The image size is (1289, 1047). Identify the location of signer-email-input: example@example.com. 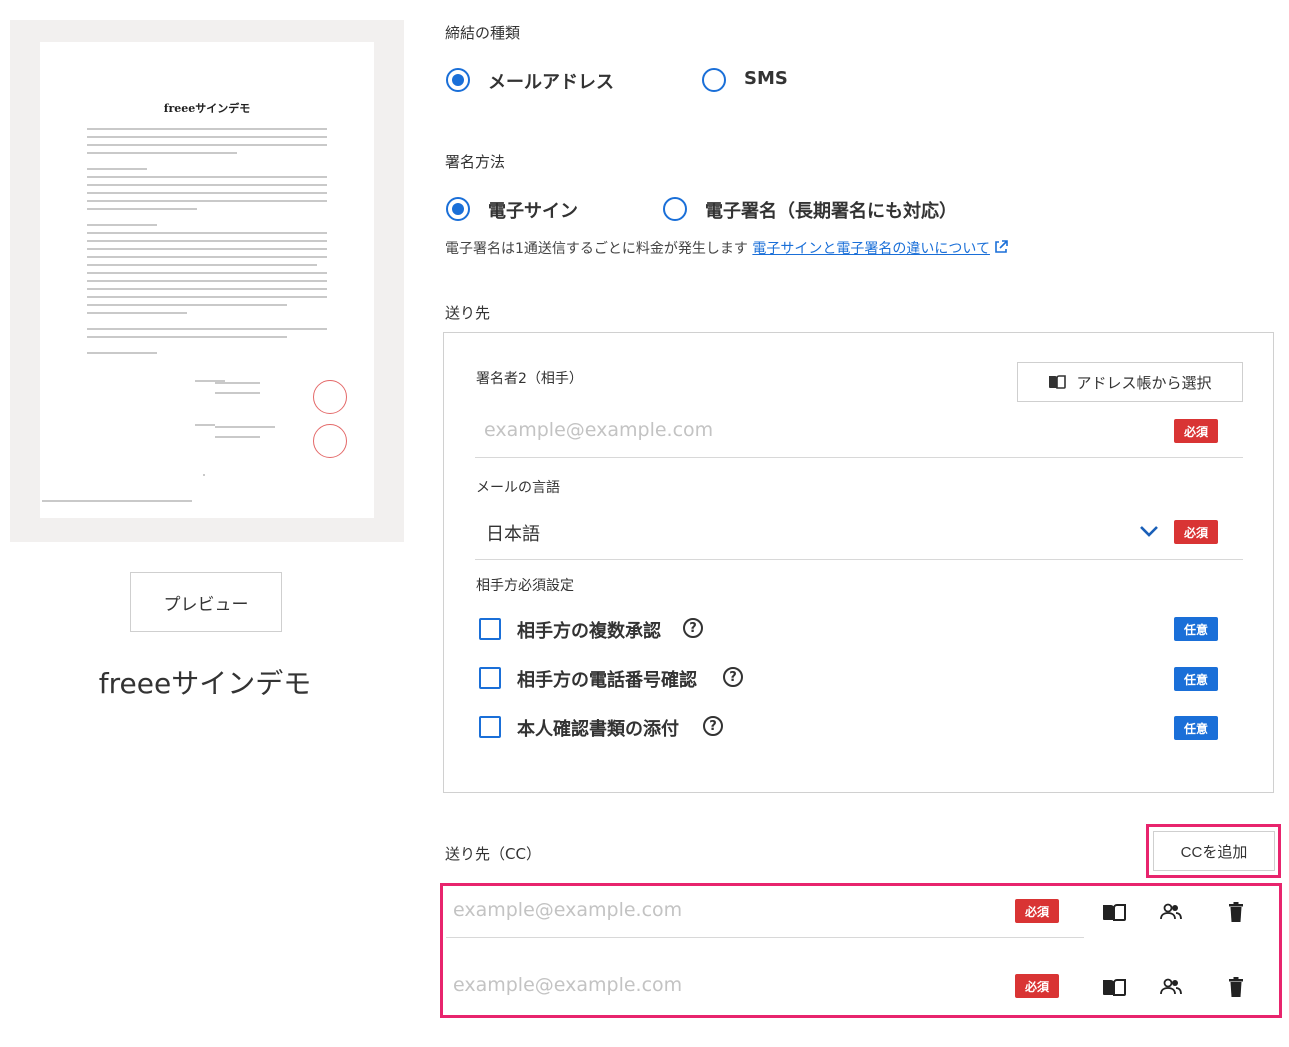
(598, 430).